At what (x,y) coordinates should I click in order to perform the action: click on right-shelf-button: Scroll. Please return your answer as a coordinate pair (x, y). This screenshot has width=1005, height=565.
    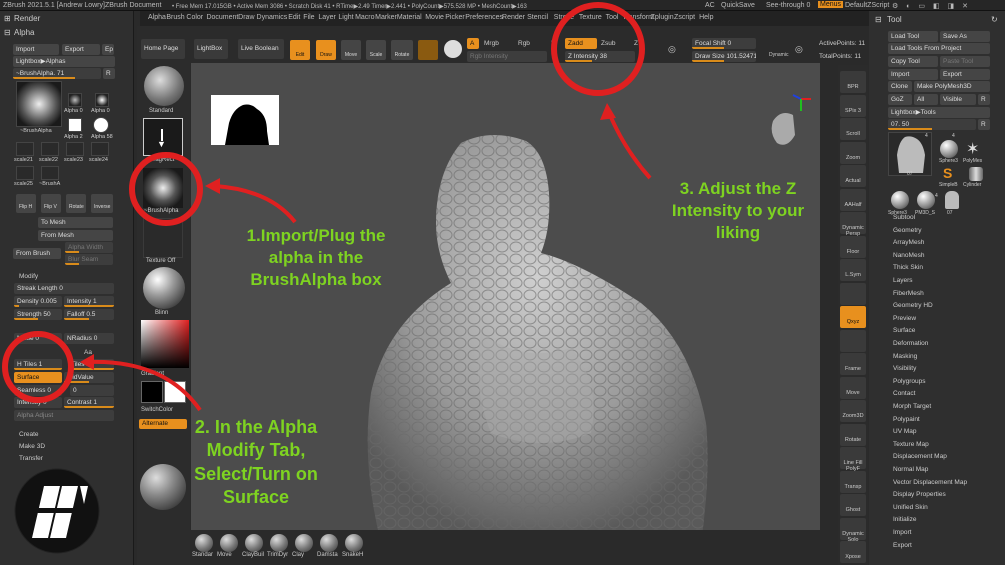
    Looking at the image, I should click on (853, 129).